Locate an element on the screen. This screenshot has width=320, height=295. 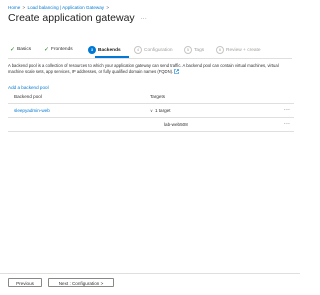
tab-configuration: 4 Configuration is located at coordinates (153, 50).